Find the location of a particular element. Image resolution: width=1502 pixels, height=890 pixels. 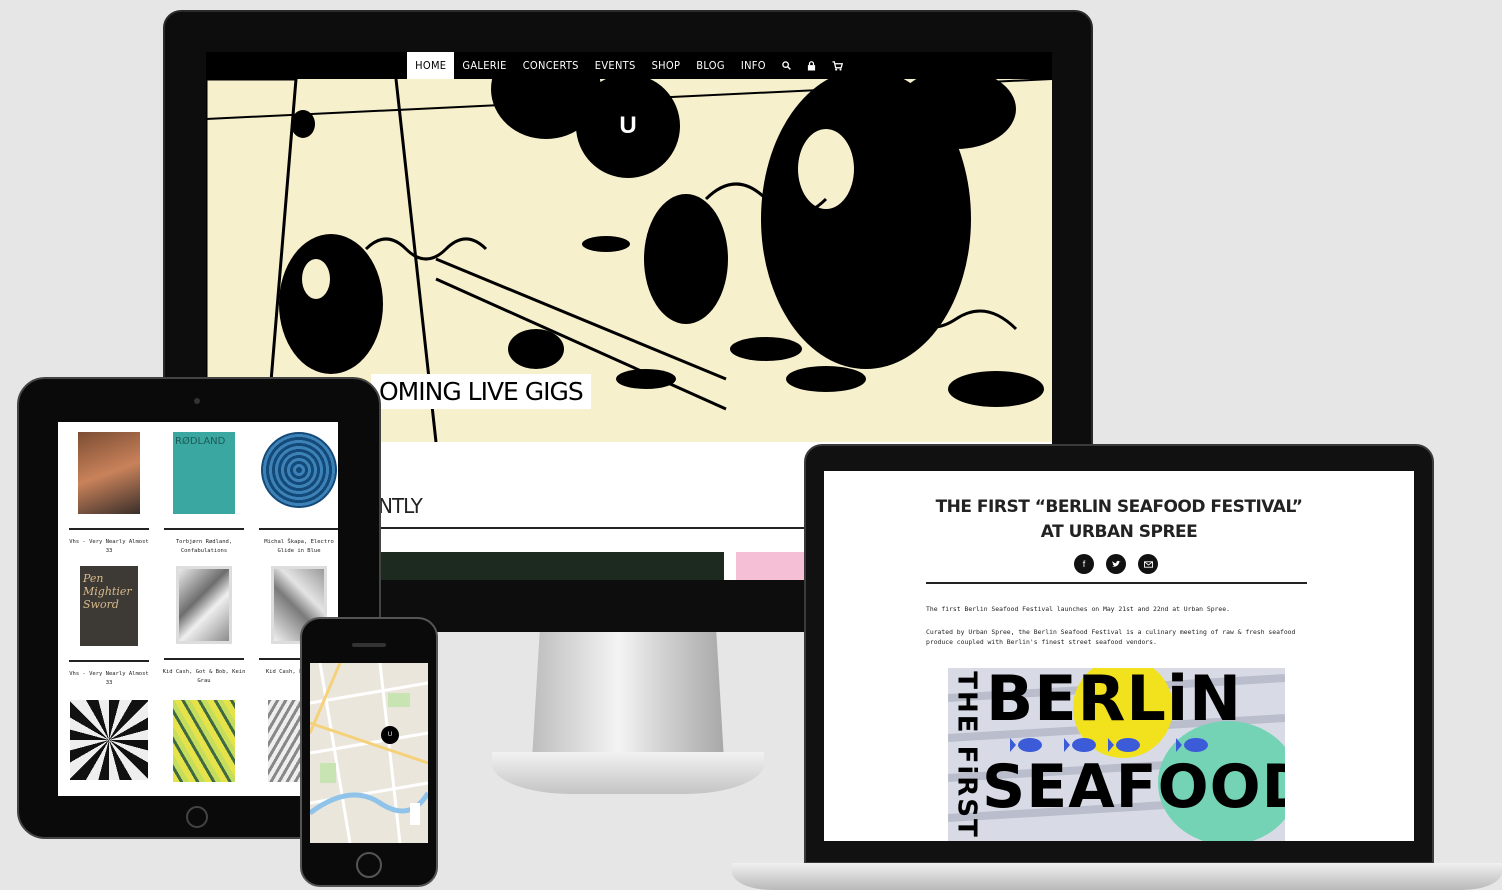

map-pin-icon: U is located at coordinates (390, 735).